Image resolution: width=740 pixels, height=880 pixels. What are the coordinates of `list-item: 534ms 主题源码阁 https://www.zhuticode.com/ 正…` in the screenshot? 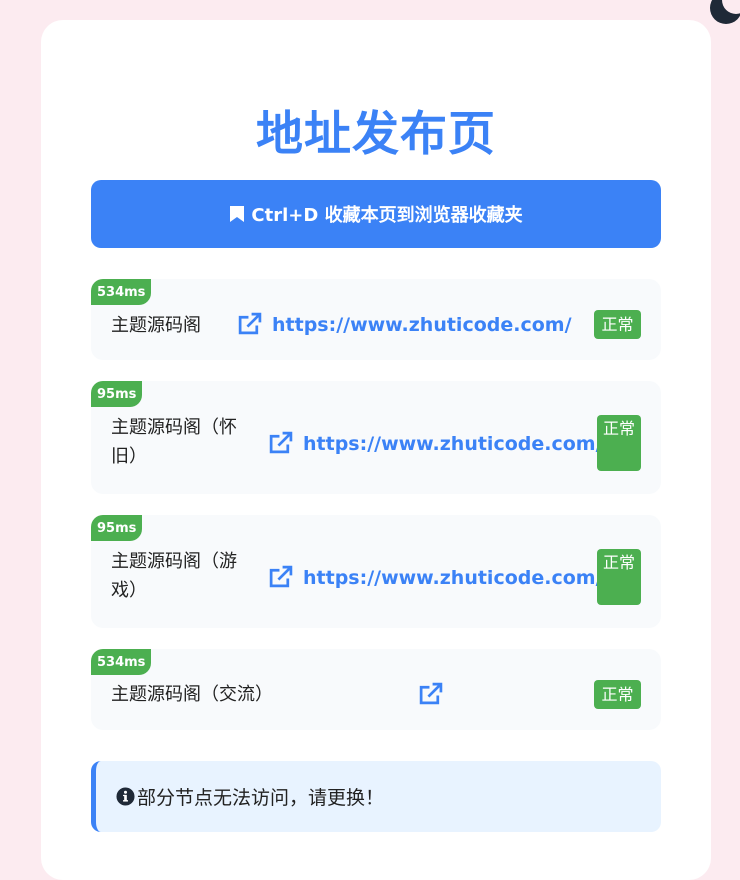 It's located at (376, 319).